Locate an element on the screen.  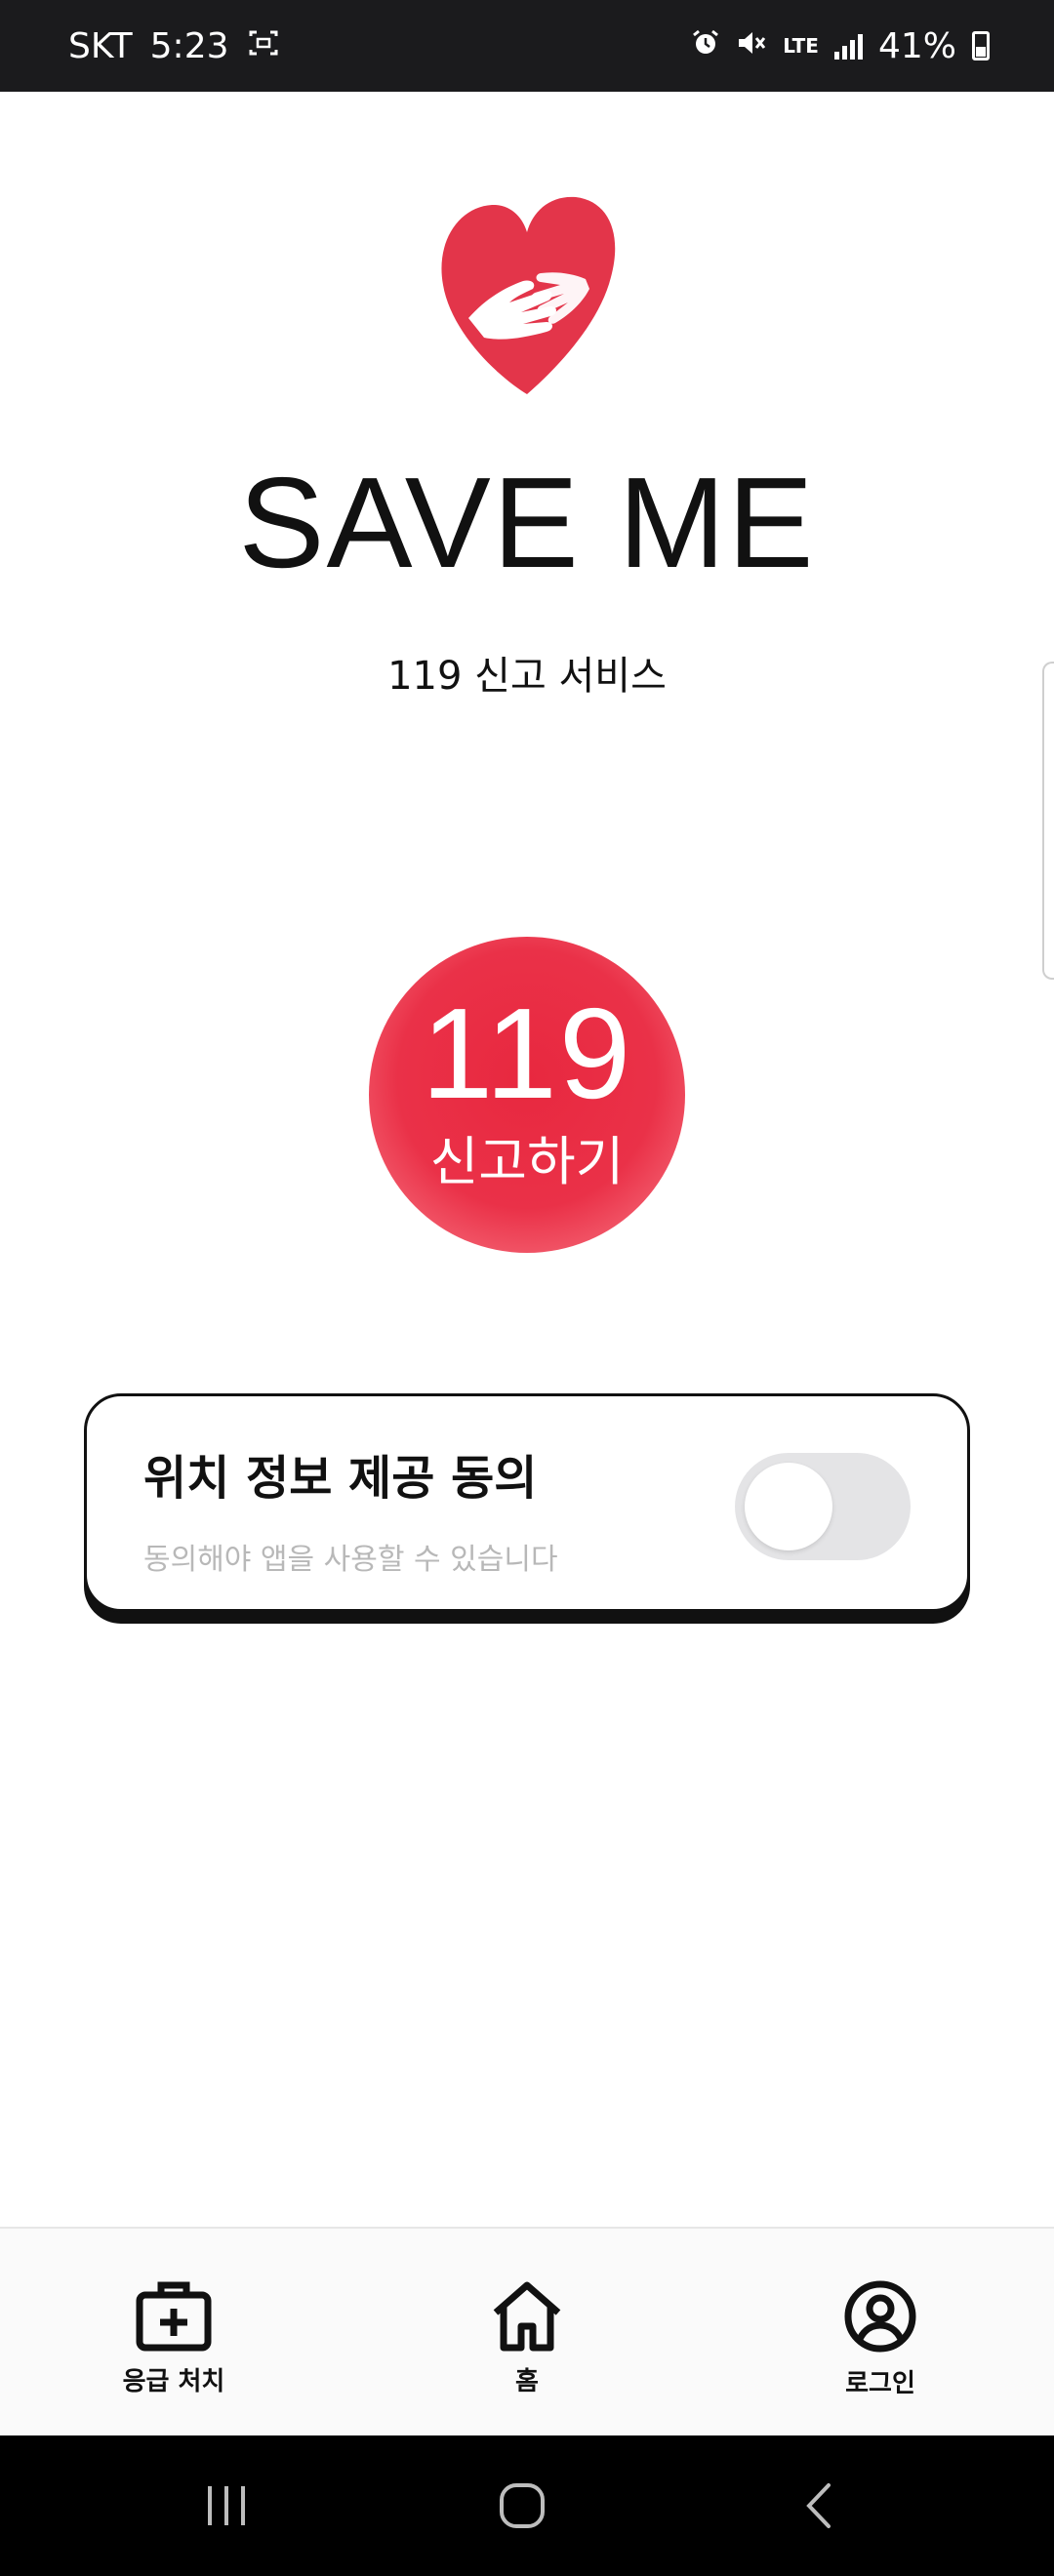
bottom-nav: 응급 처치 홈 로그인 is located at coordinates (527, 2331).